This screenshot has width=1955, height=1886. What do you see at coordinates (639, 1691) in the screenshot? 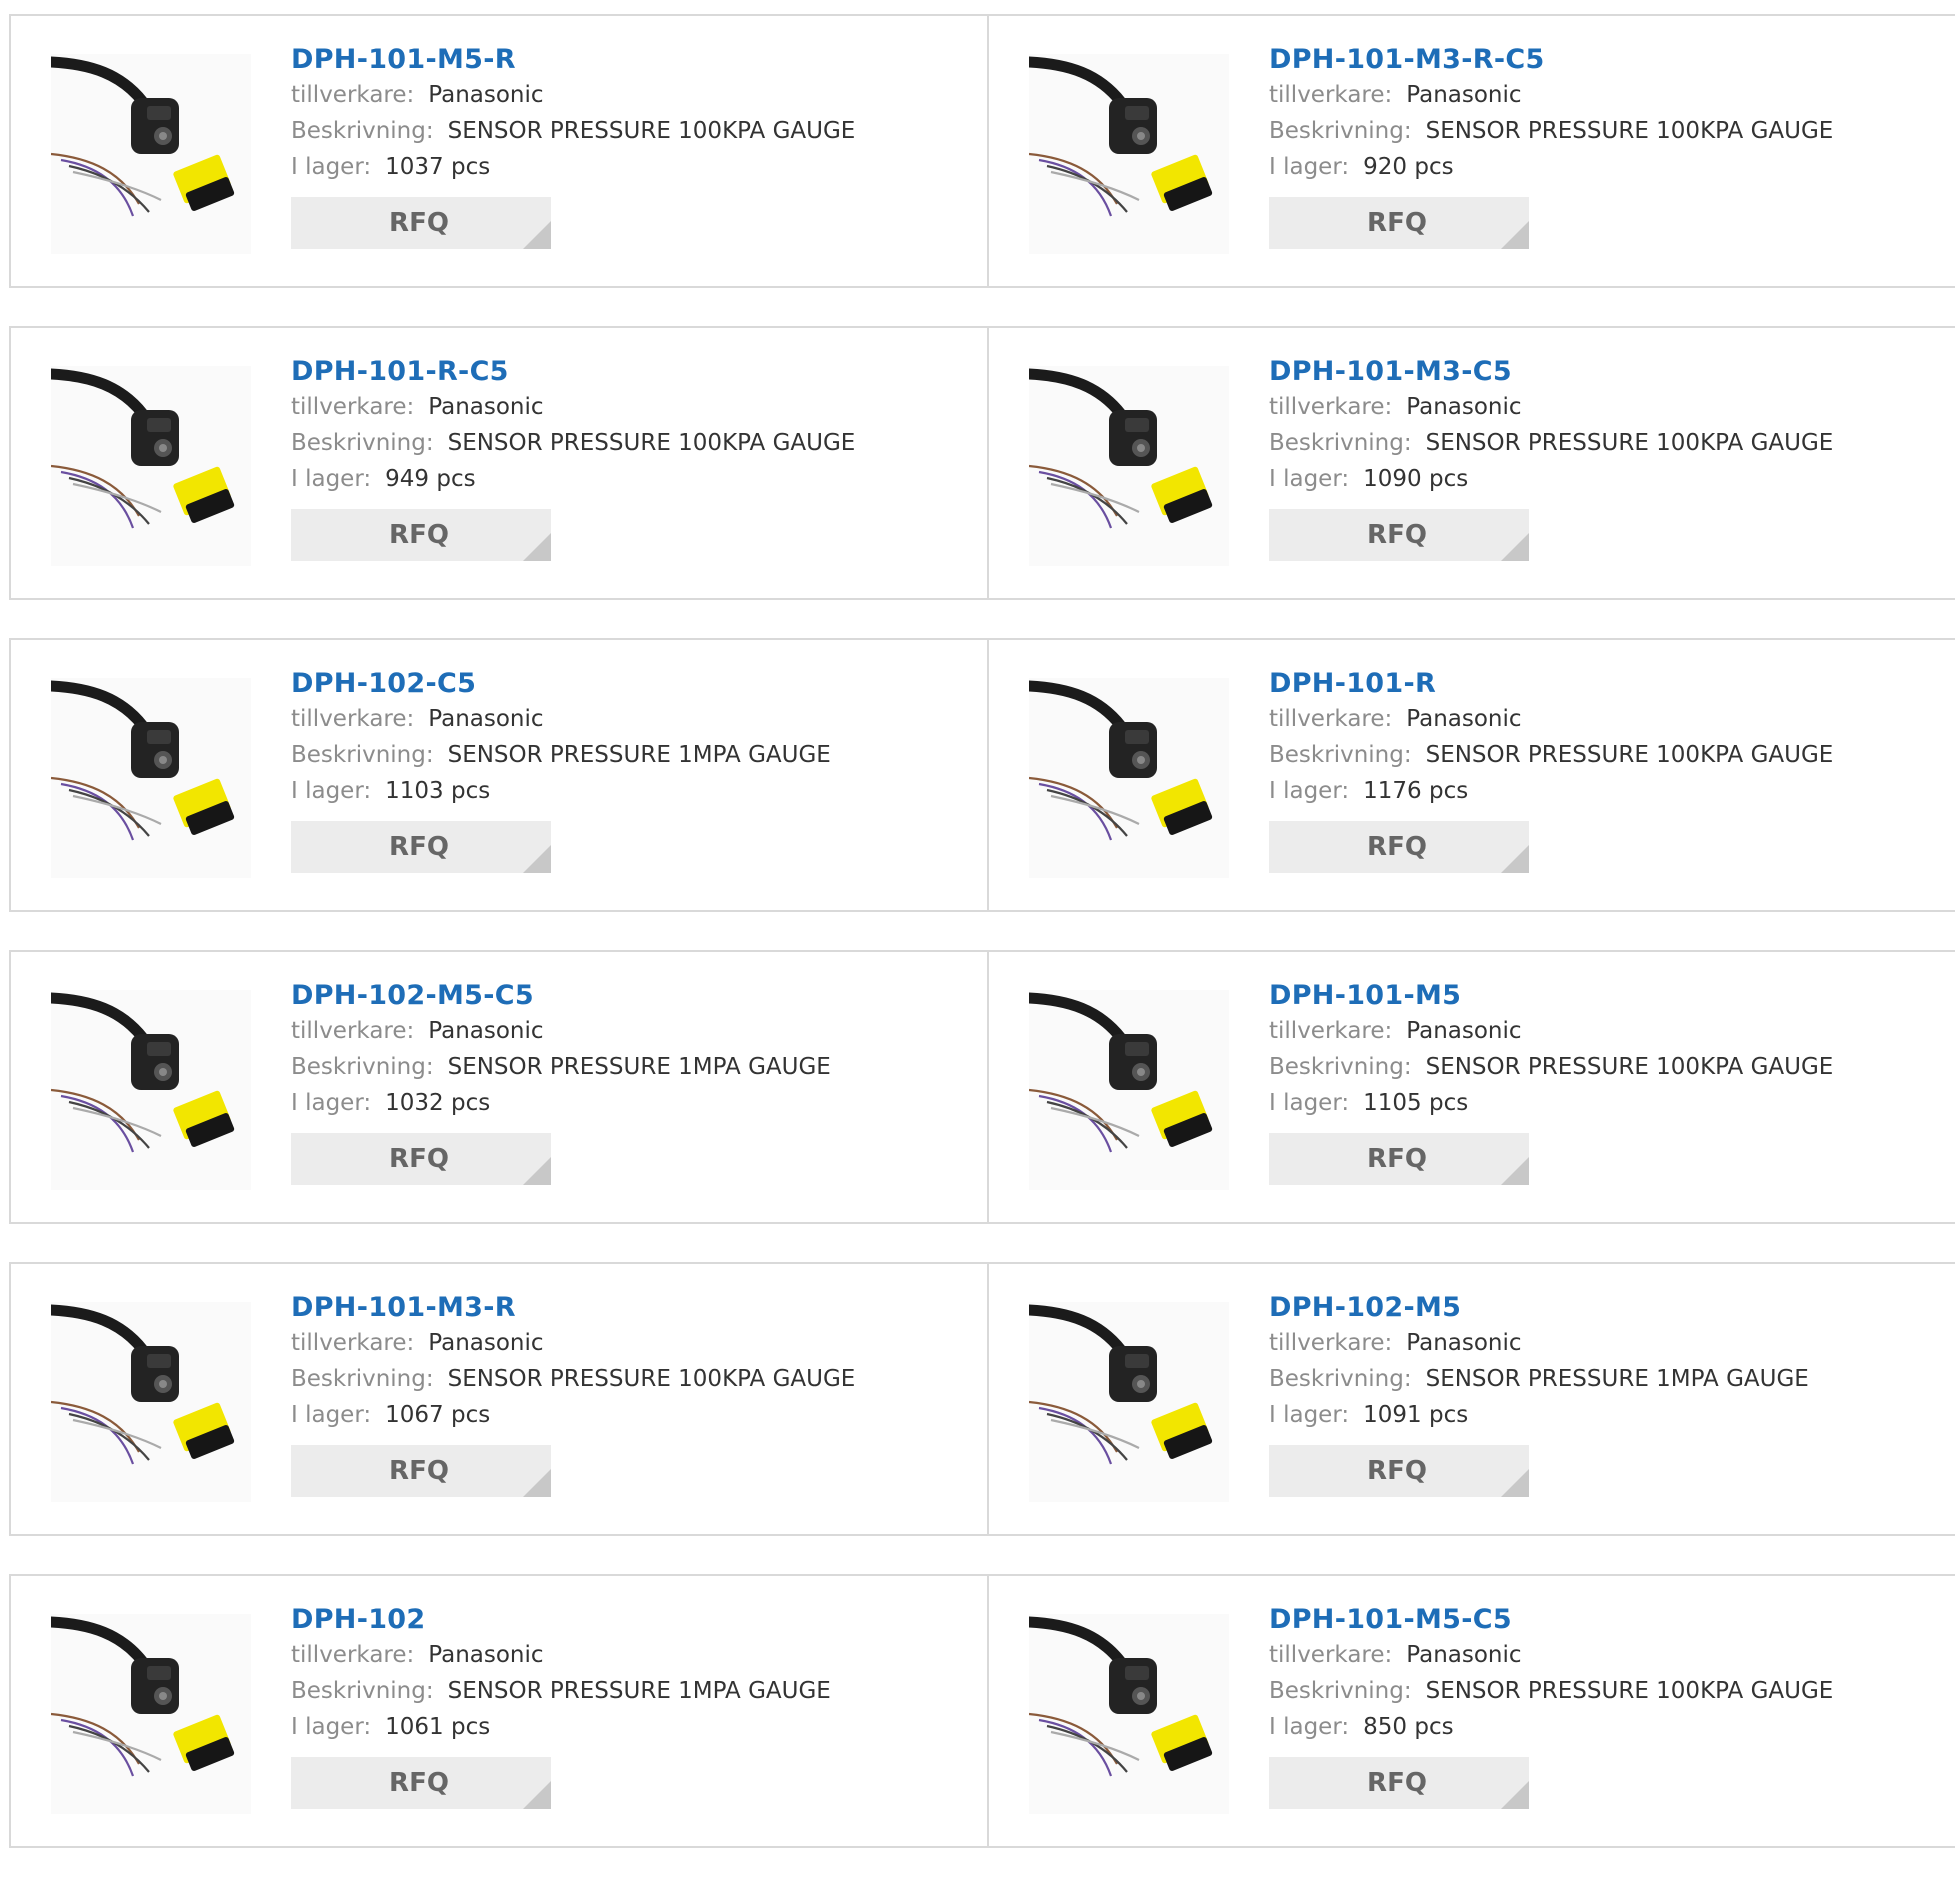
I see `description-value: SENSOR PRESSURE 1MPA GAUGE` at bounding box center [639, 1691].